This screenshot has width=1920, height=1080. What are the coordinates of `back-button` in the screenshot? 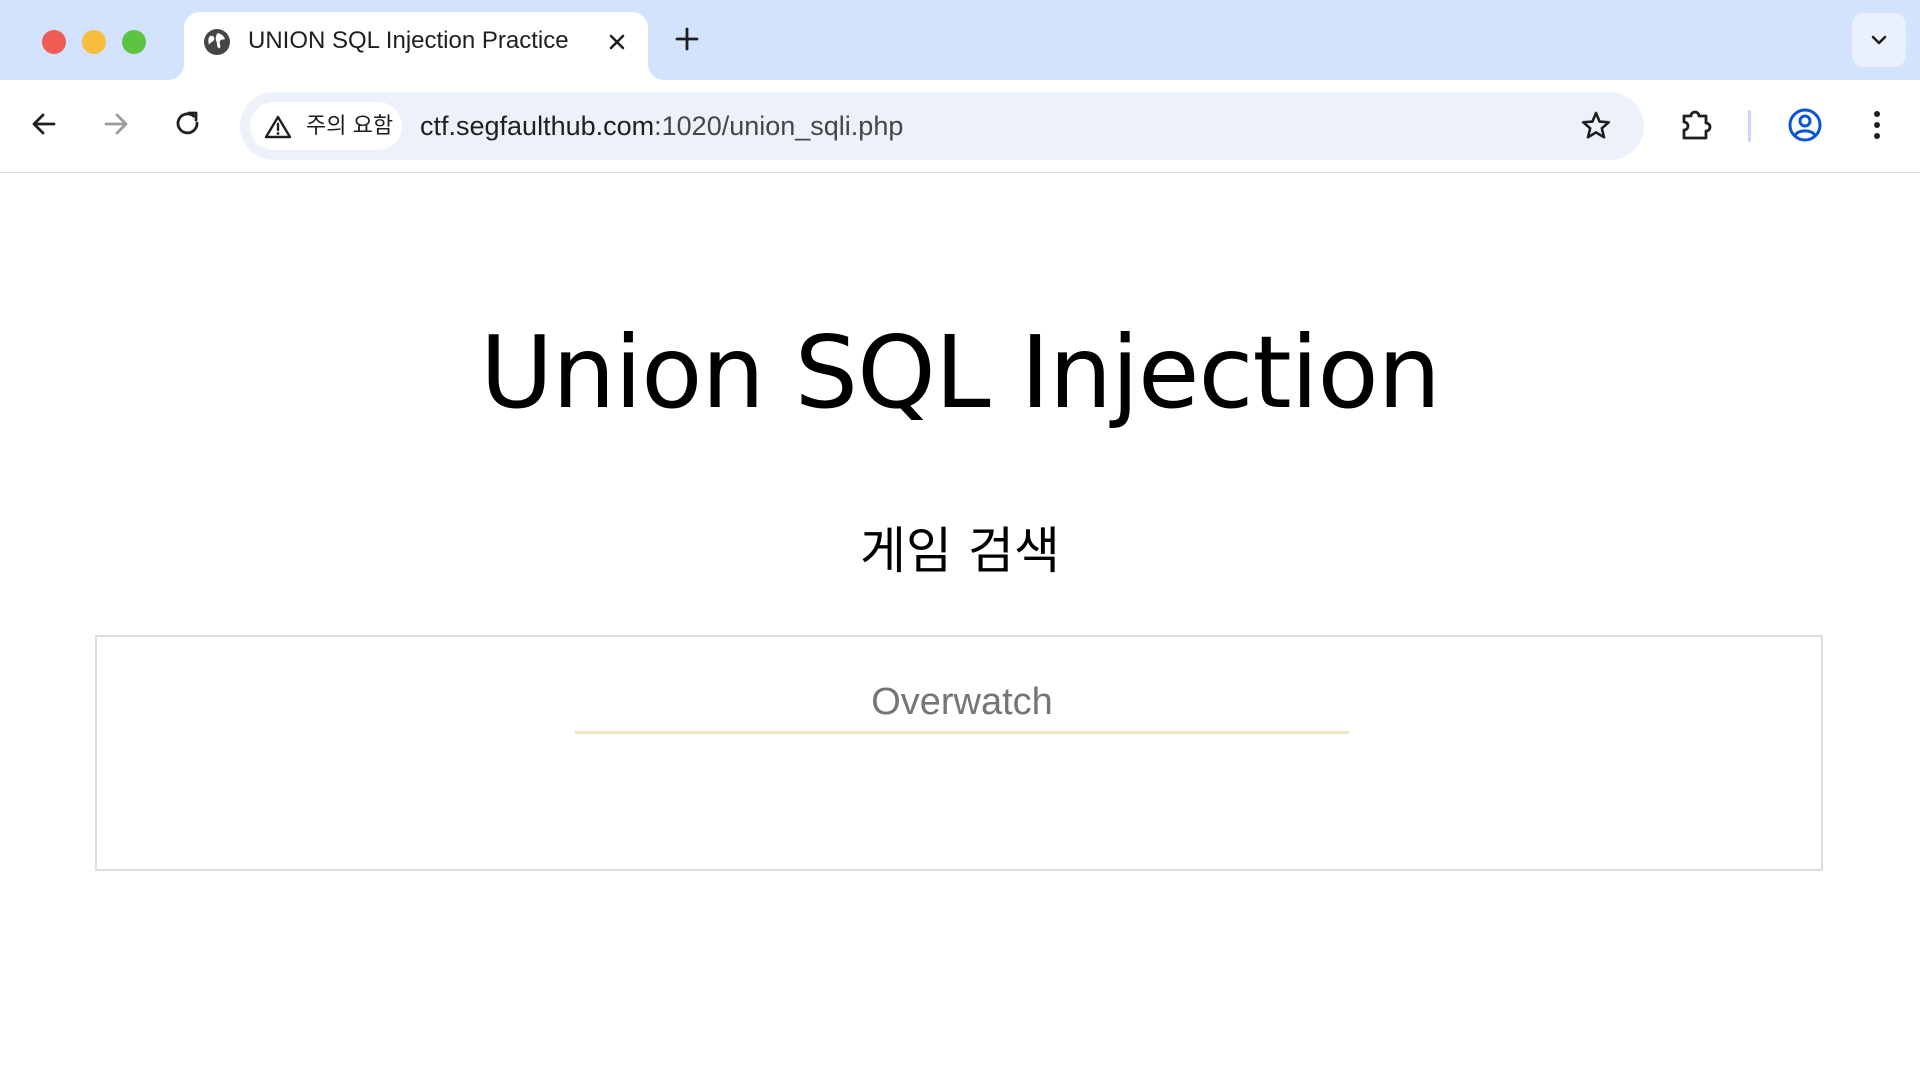 It's located at (44, 124).